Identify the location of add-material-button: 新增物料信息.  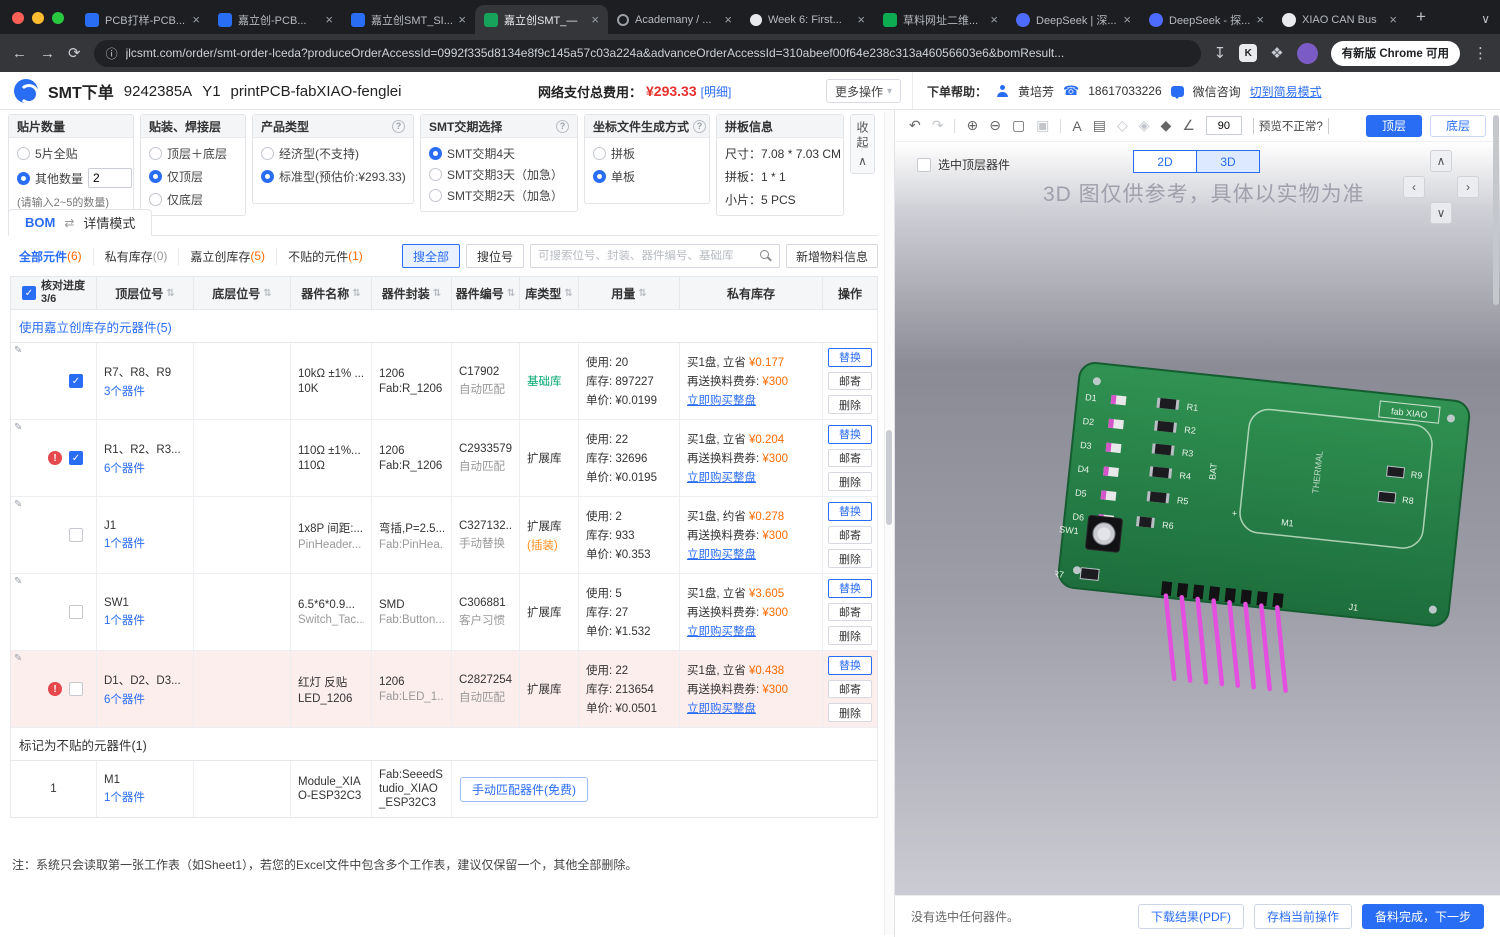
(831, 256).